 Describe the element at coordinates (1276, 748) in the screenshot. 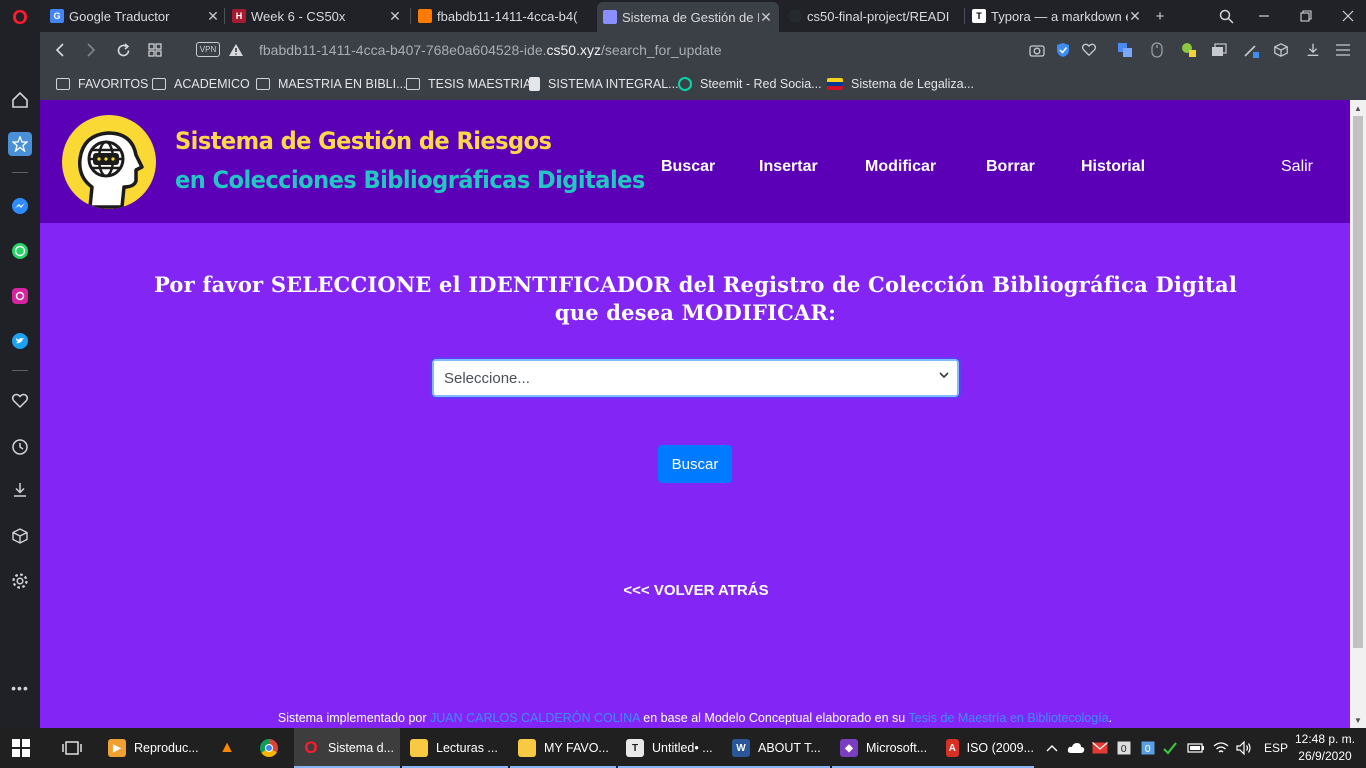

I see `input-language: ESP` at that location.